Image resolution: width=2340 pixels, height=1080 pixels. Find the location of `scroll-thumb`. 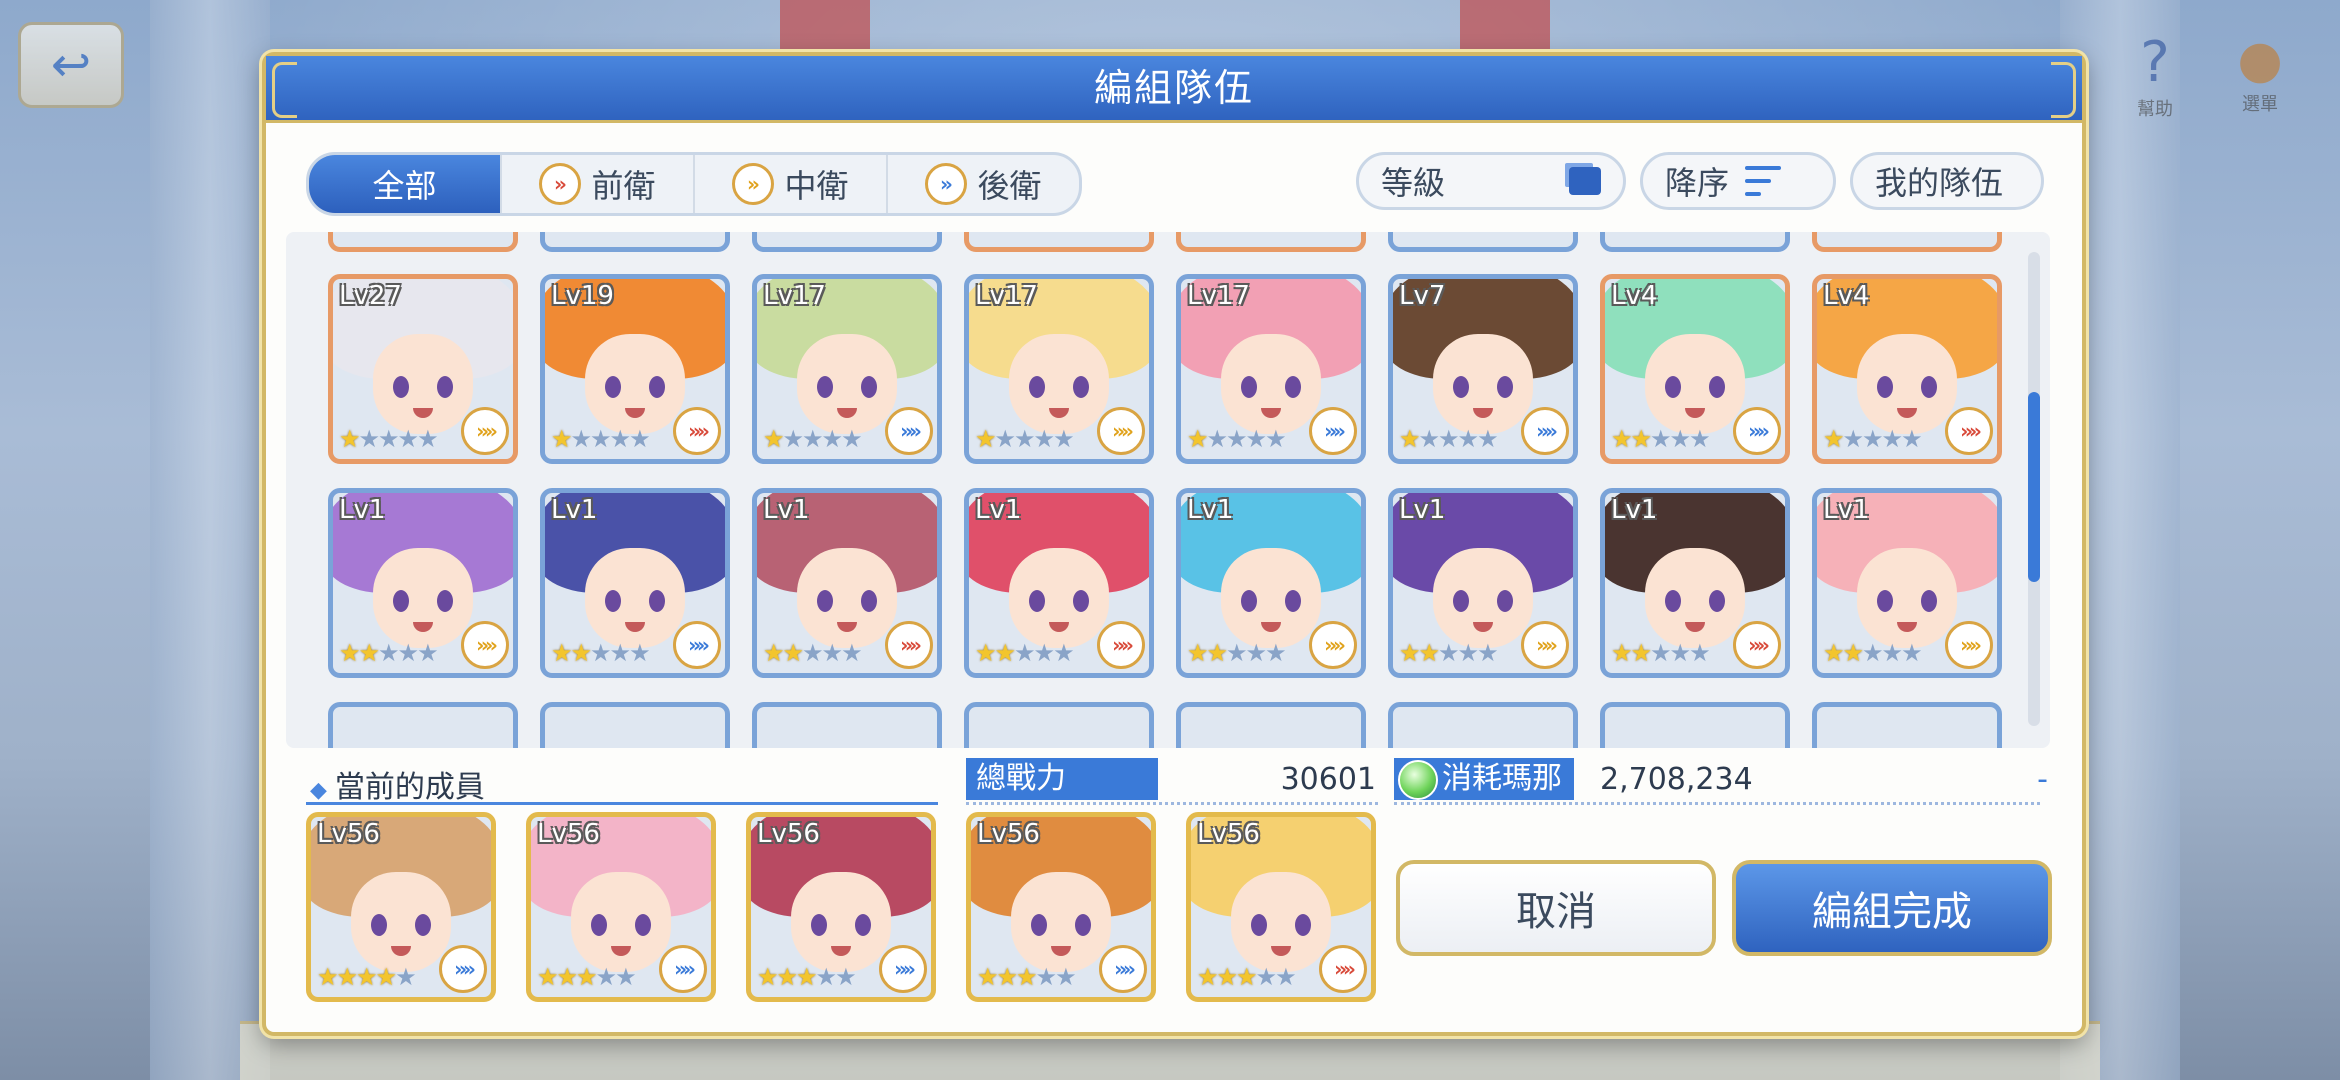

scroll-thumb is located at coordinates (2034, 487).